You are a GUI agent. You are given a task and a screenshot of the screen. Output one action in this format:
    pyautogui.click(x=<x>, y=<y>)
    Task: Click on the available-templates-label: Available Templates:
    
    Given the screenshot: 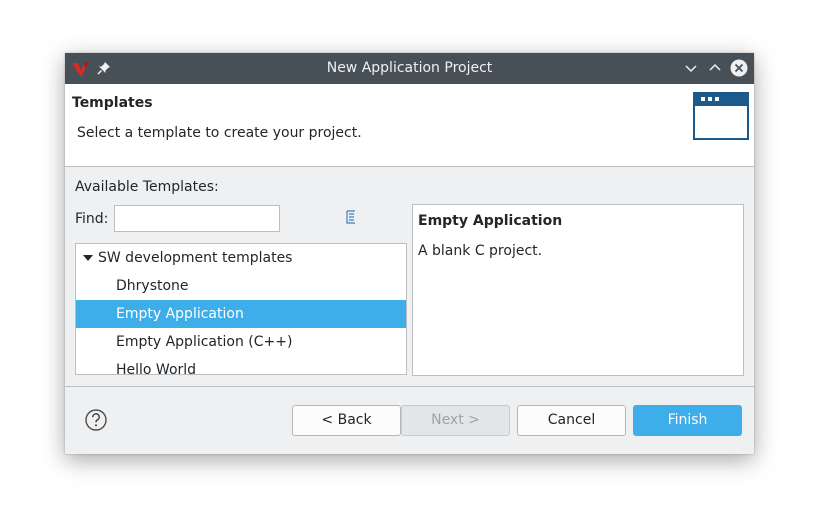 What is the action you would take?
    pyautogui.click(x=147, y=187)
    